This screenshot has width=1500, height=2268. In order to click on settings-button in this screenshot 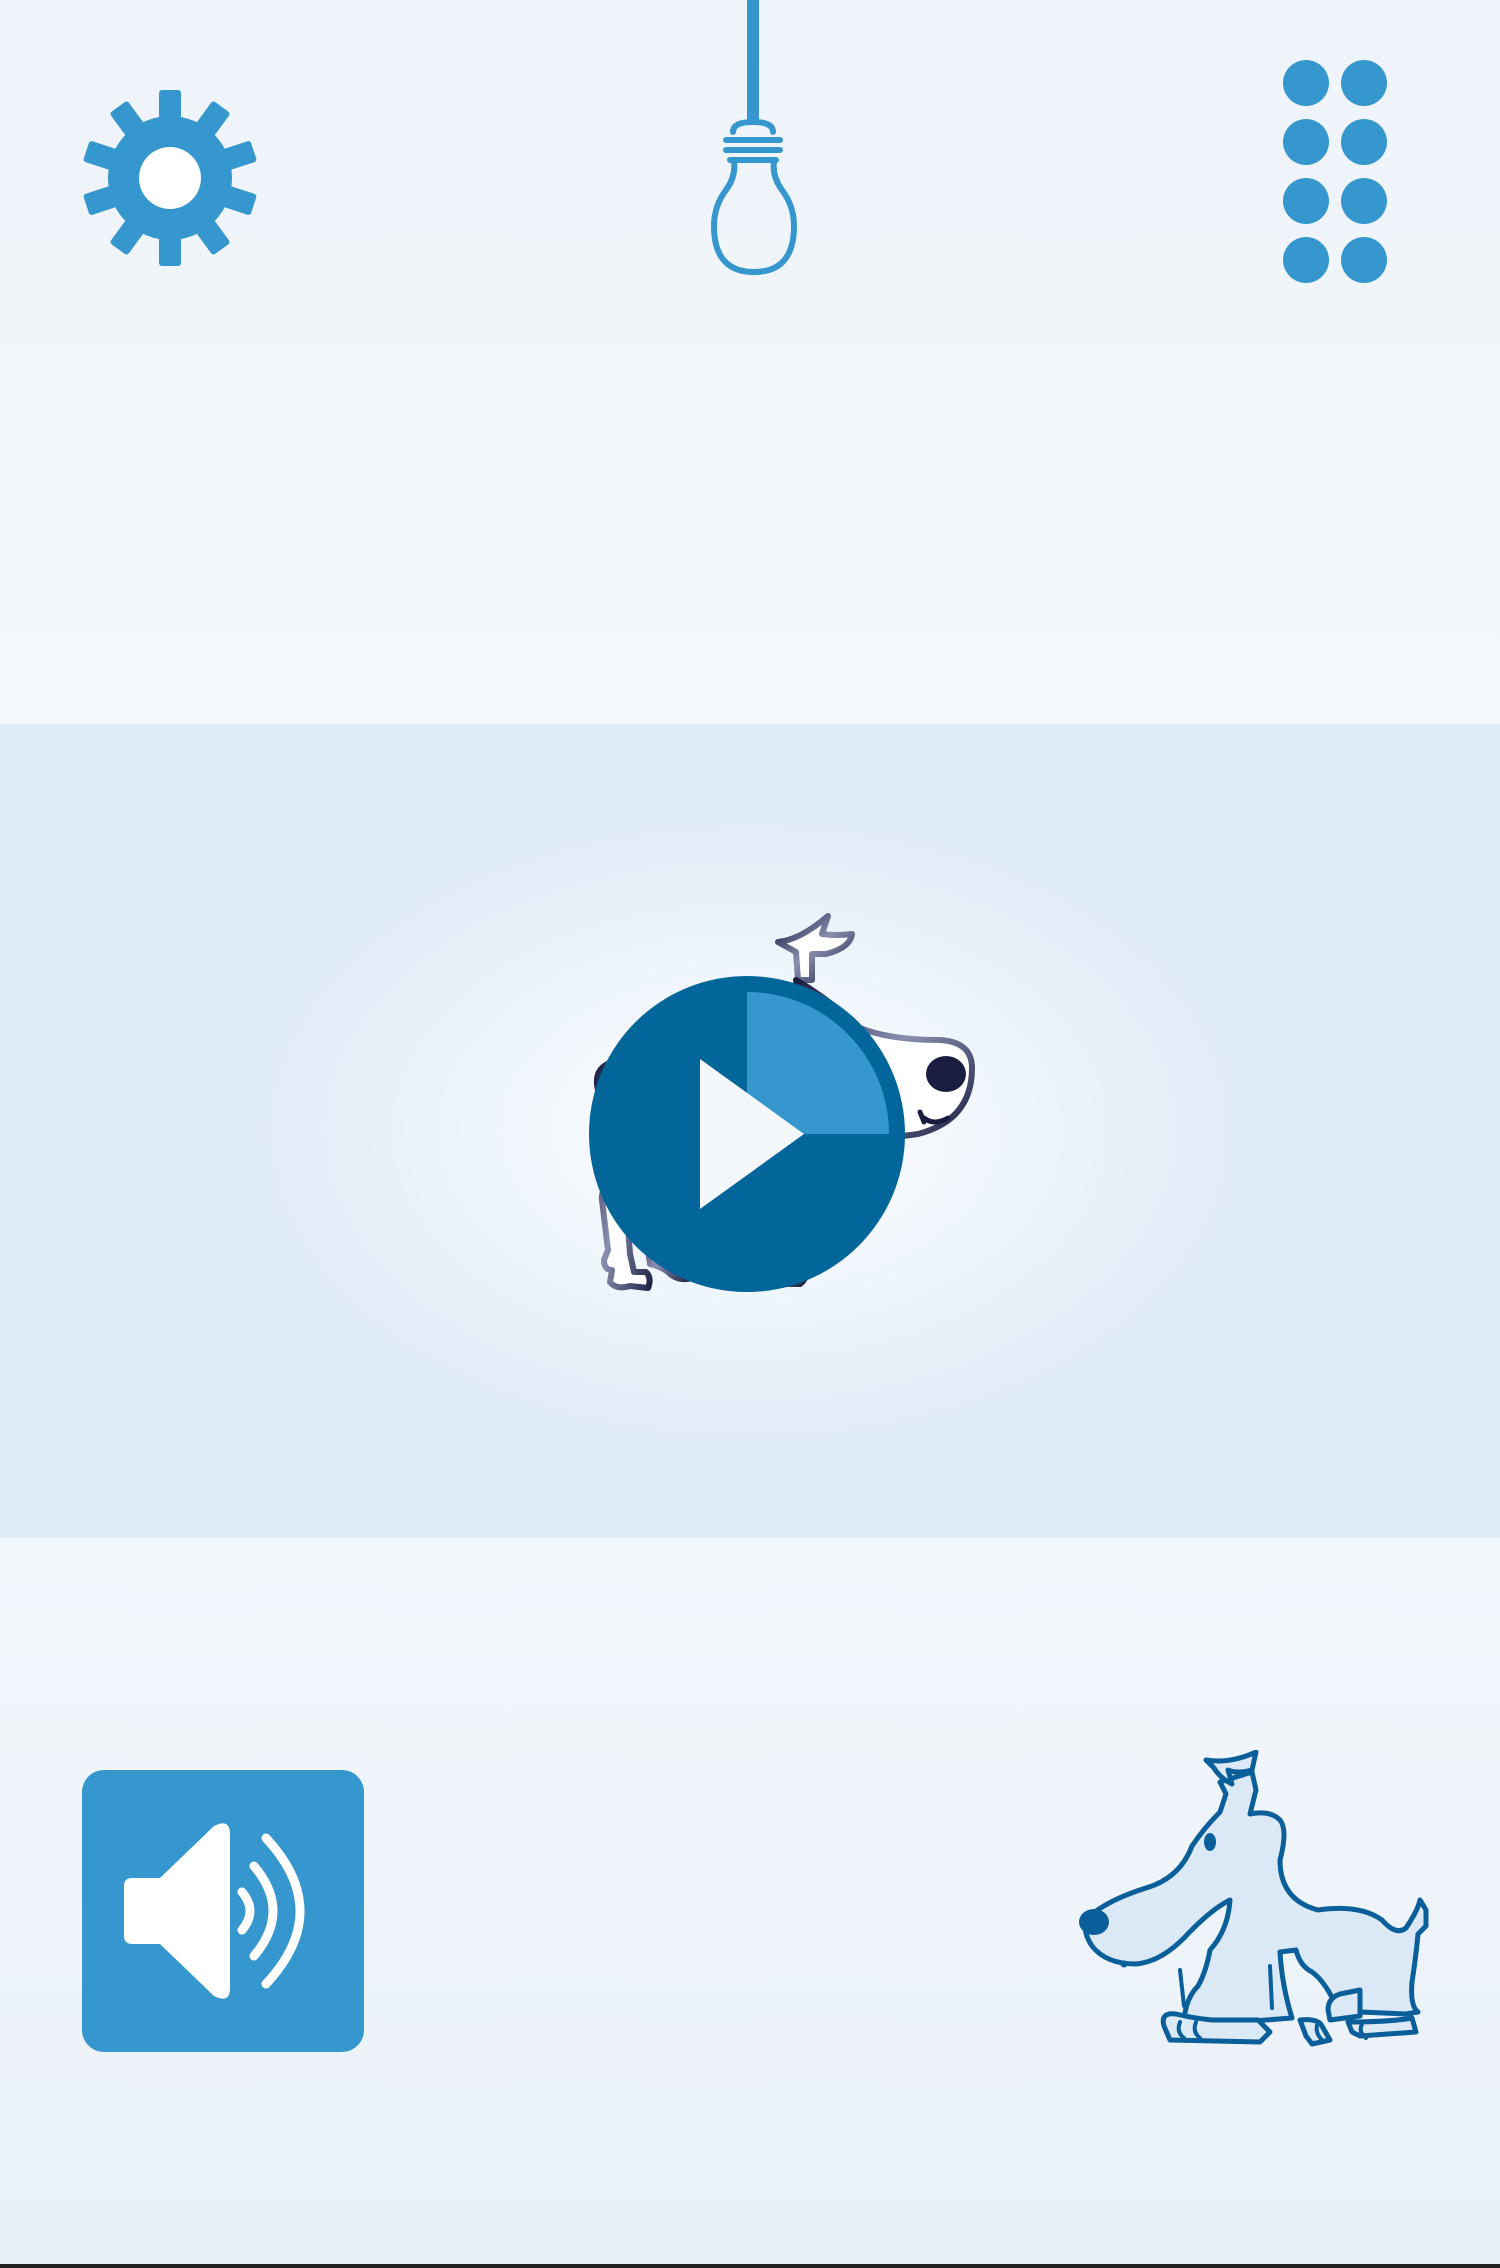, I will do `click(170, 178)`.